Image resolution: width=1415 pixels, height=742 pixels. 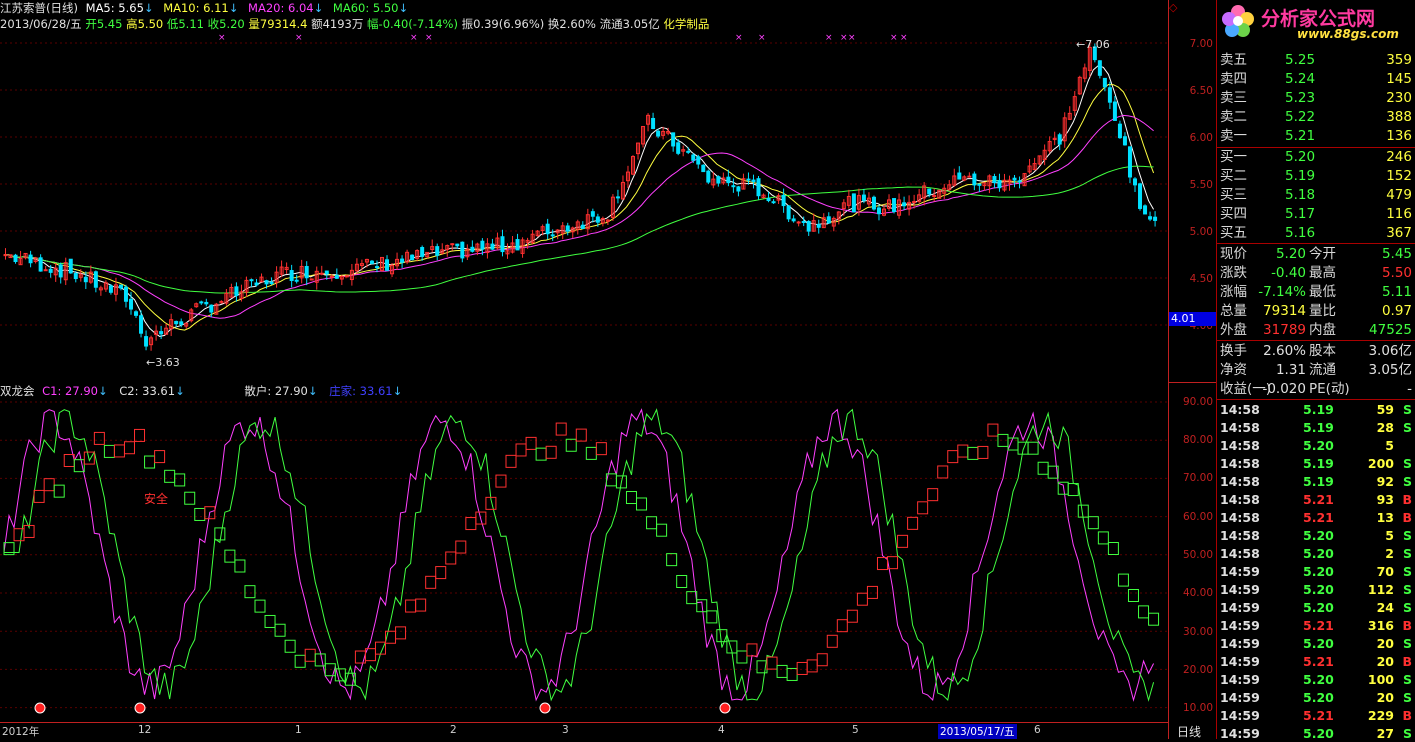 What do you see at coordinates (1233, 195) in the screenshot?
I see `order-level: 买三` at bounding box center [1233, 195].